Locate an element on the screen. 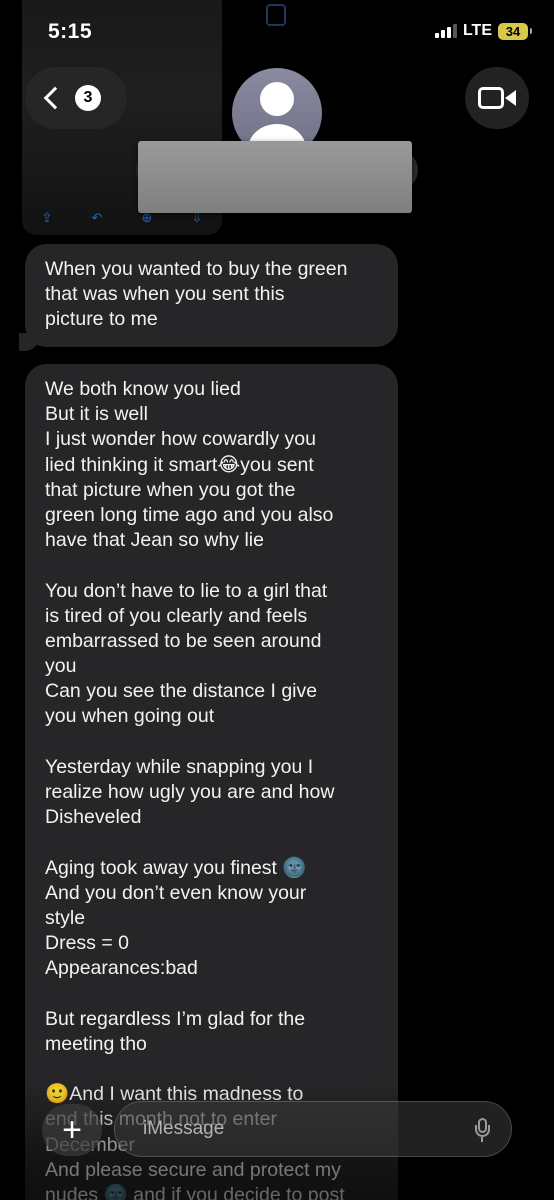 The width and height of the screenshot is (554, 1200). microphone-icon is located at coordinates (482, 1130).